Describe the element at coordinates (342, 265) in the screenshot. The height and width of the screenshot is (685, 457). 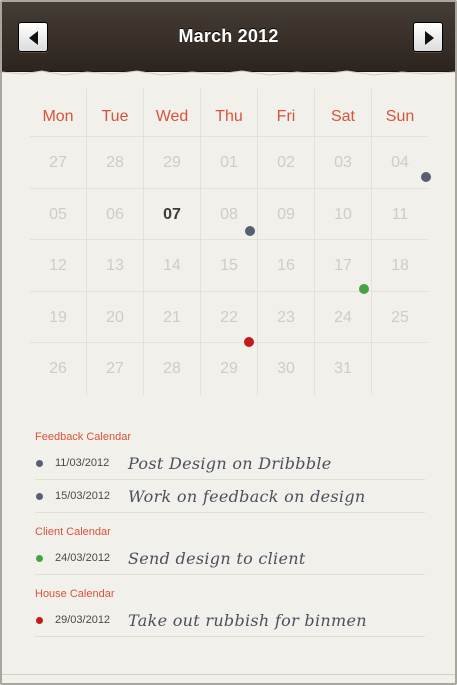
I see `day-cell: 17` at that location.